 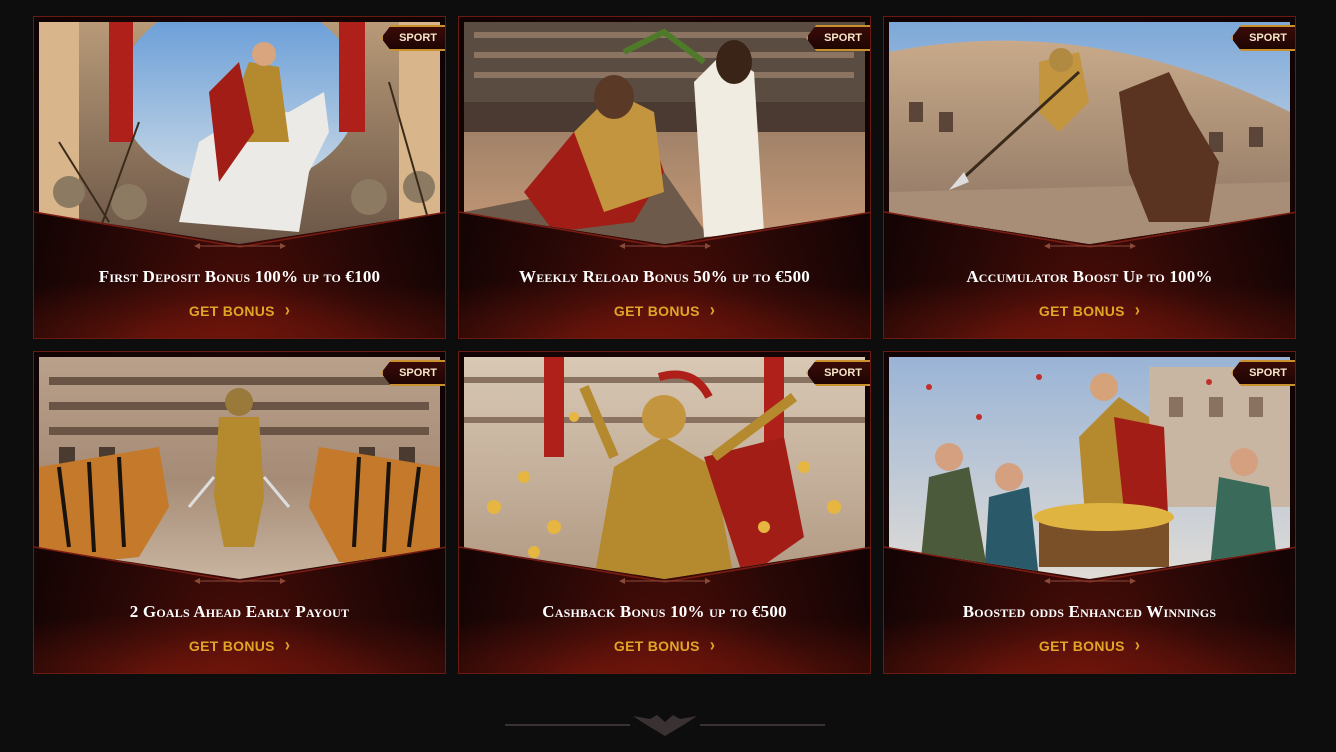 I want to click on promo-title: Accumulator Boost Up to 100%, so click(x=1089, y=276).